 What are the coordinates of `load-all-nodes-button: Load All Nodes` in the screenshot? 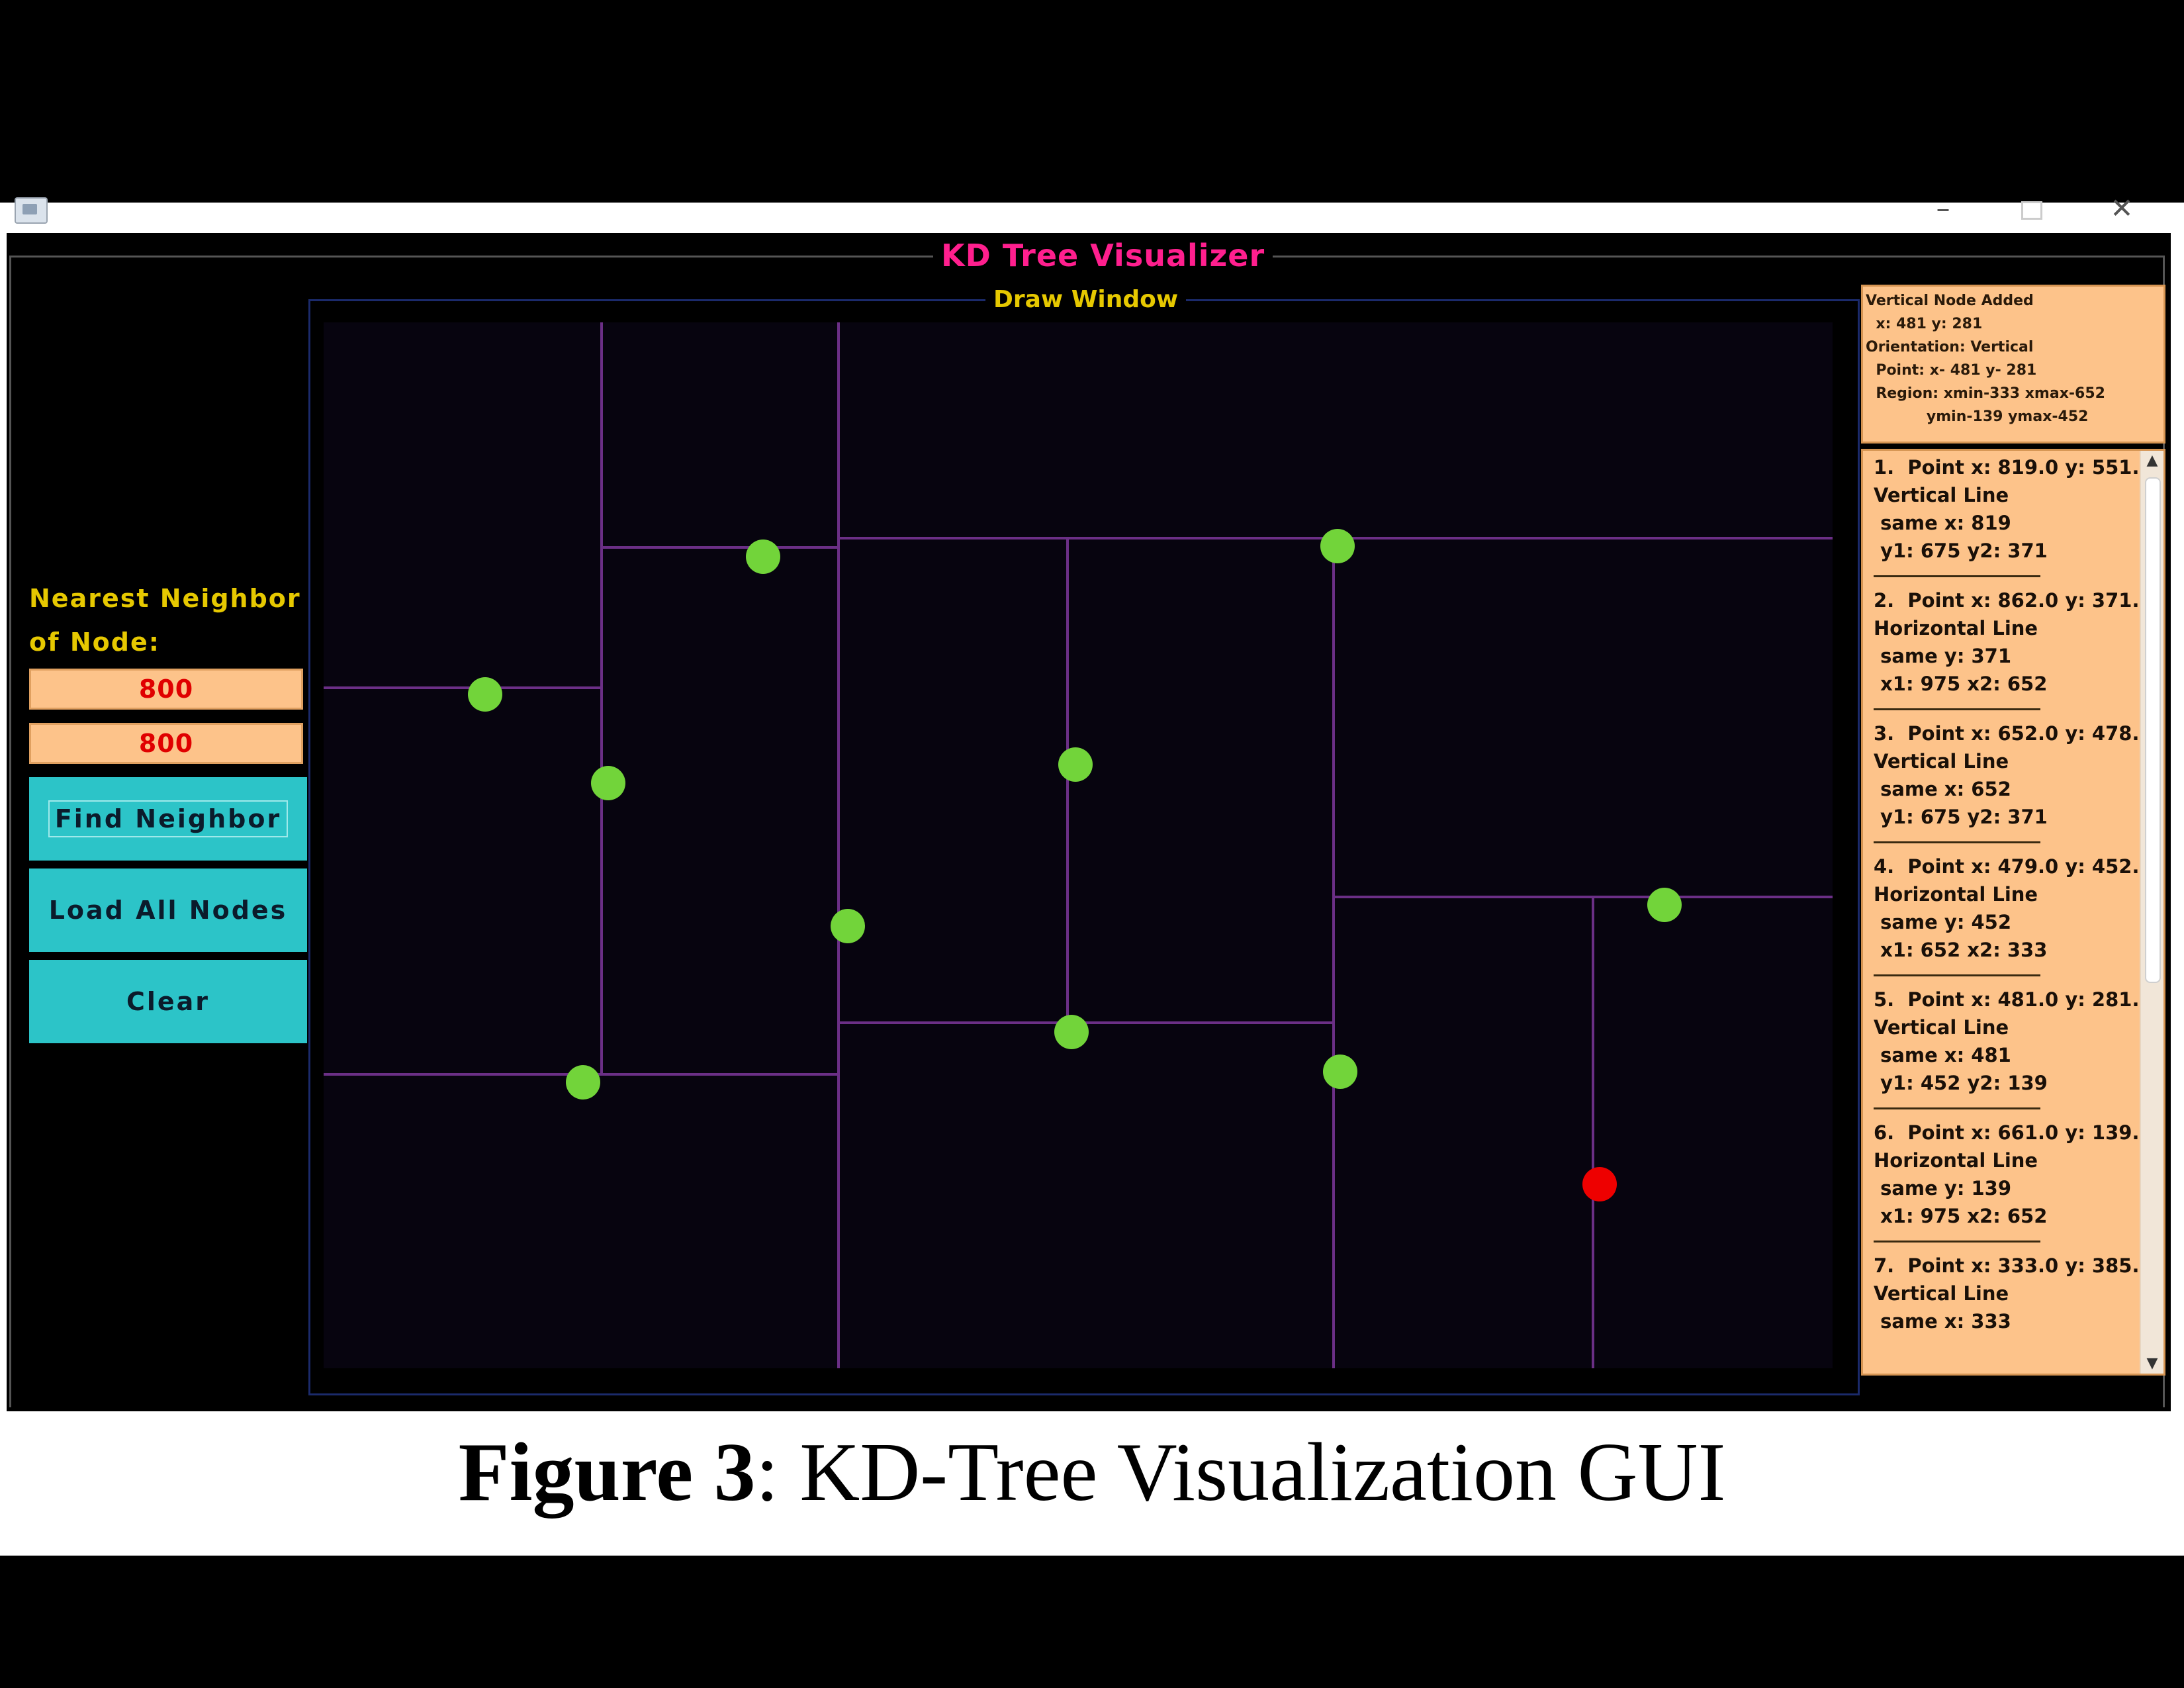 It's located at (168, 910).